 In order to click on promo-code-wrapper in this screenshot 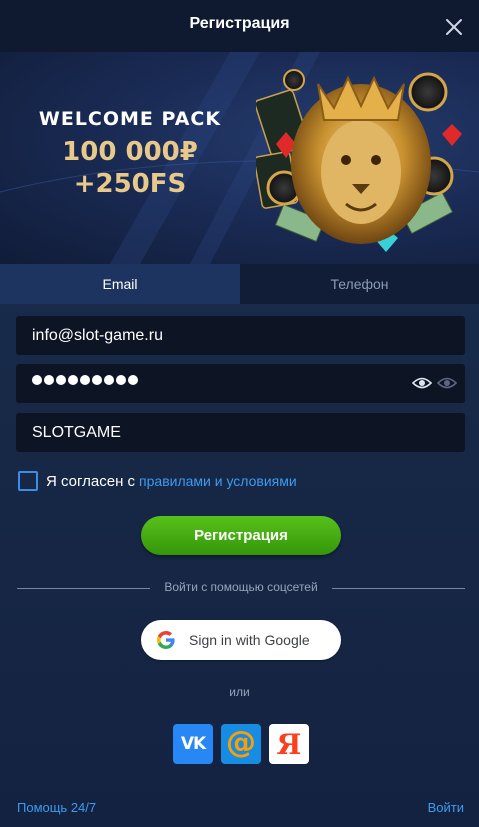, I will do `click(240, 432)`.